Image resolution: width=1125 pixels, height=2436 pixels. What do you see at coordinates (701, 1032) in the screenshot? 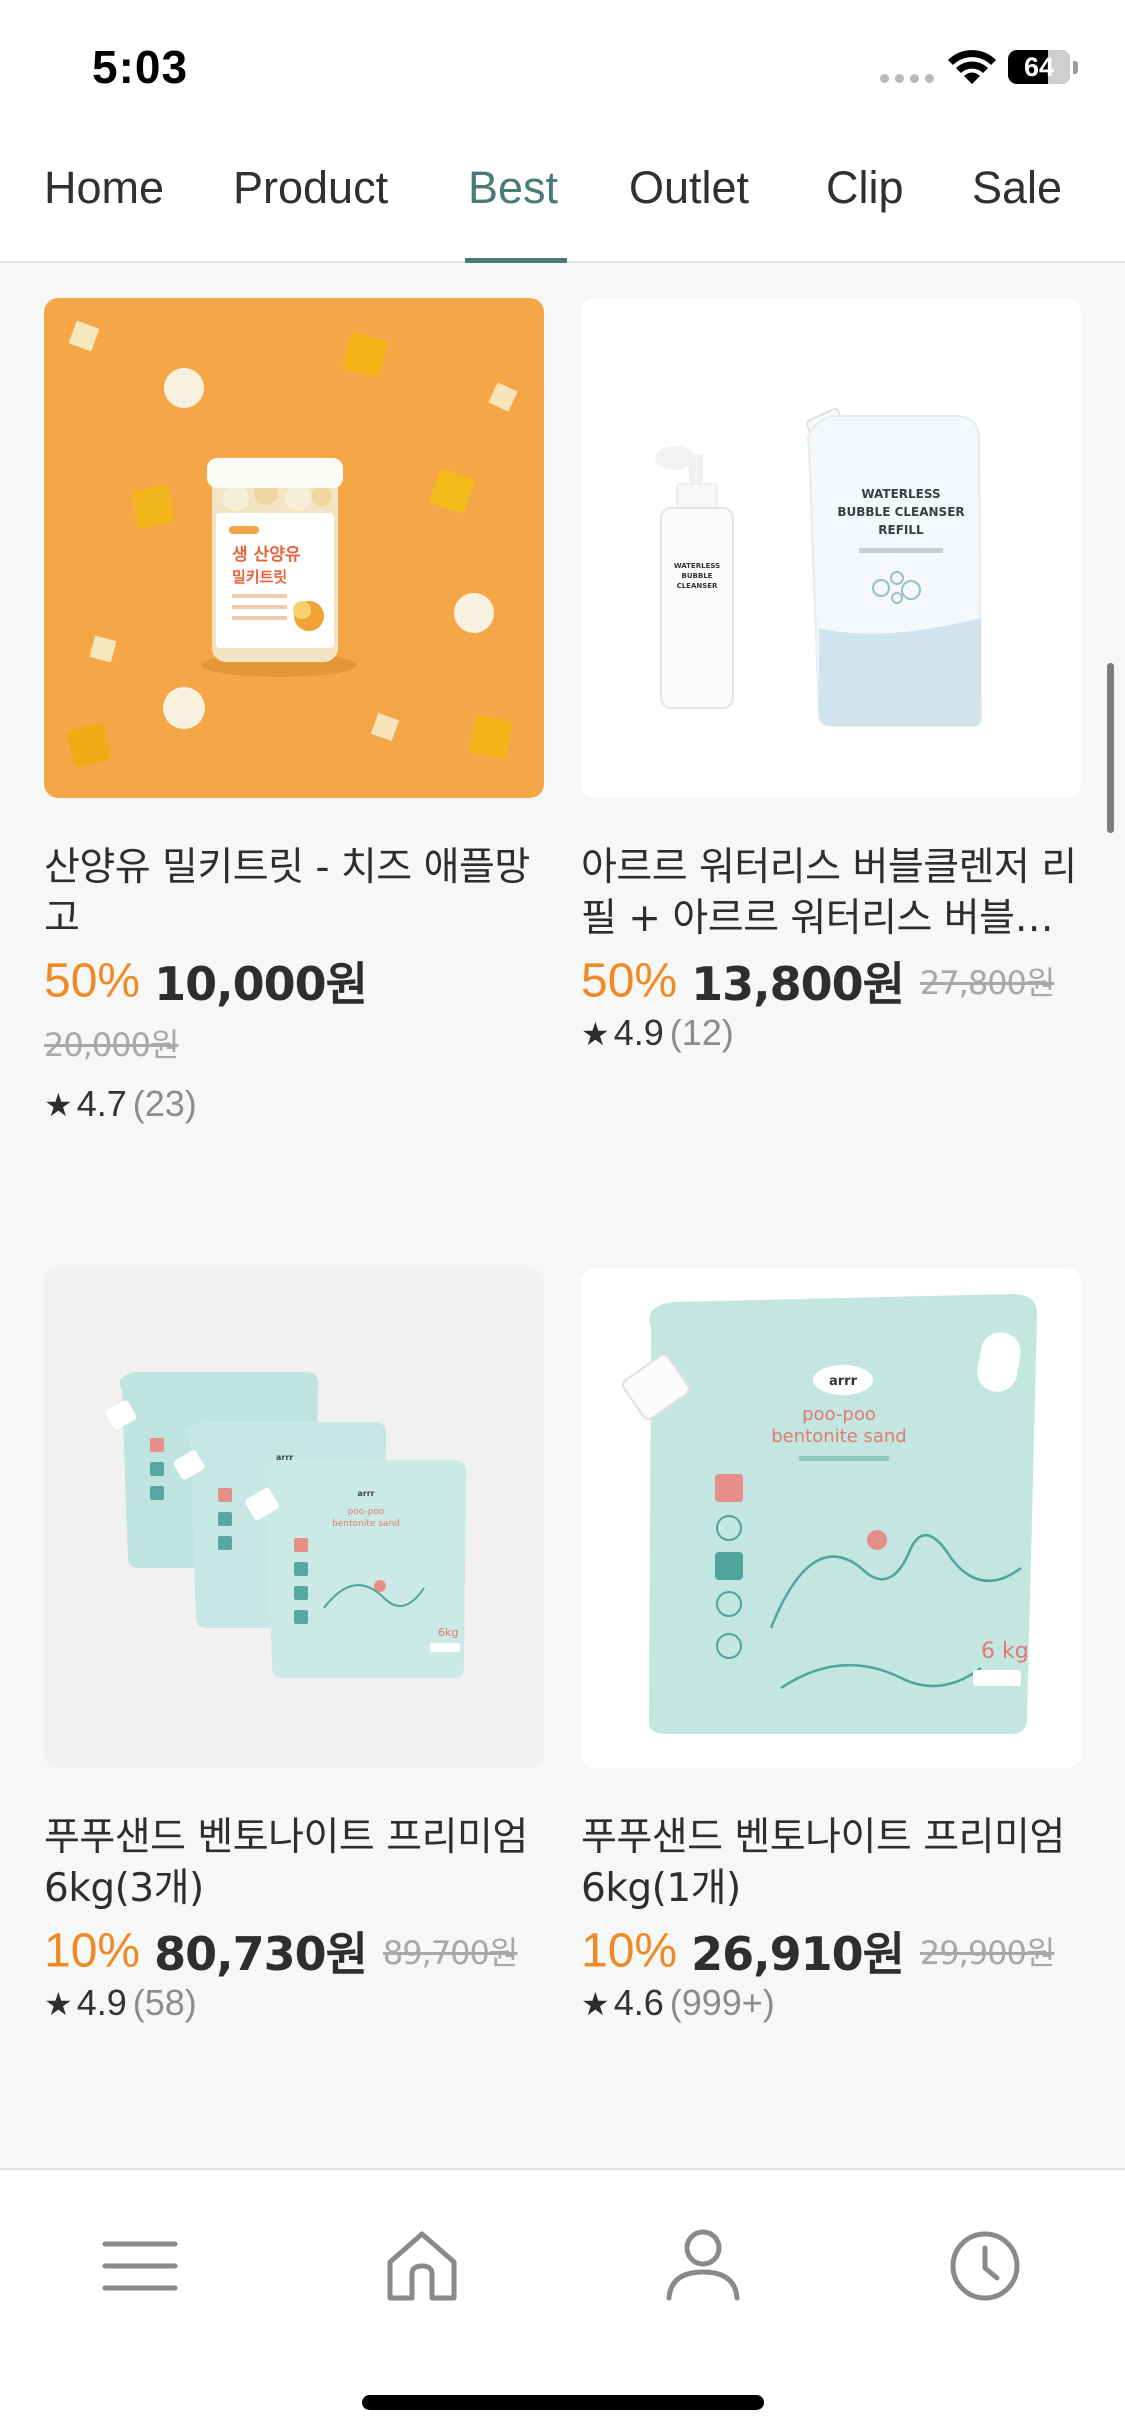
I see `review-count: (12)` at bounding box center [701, 1032].